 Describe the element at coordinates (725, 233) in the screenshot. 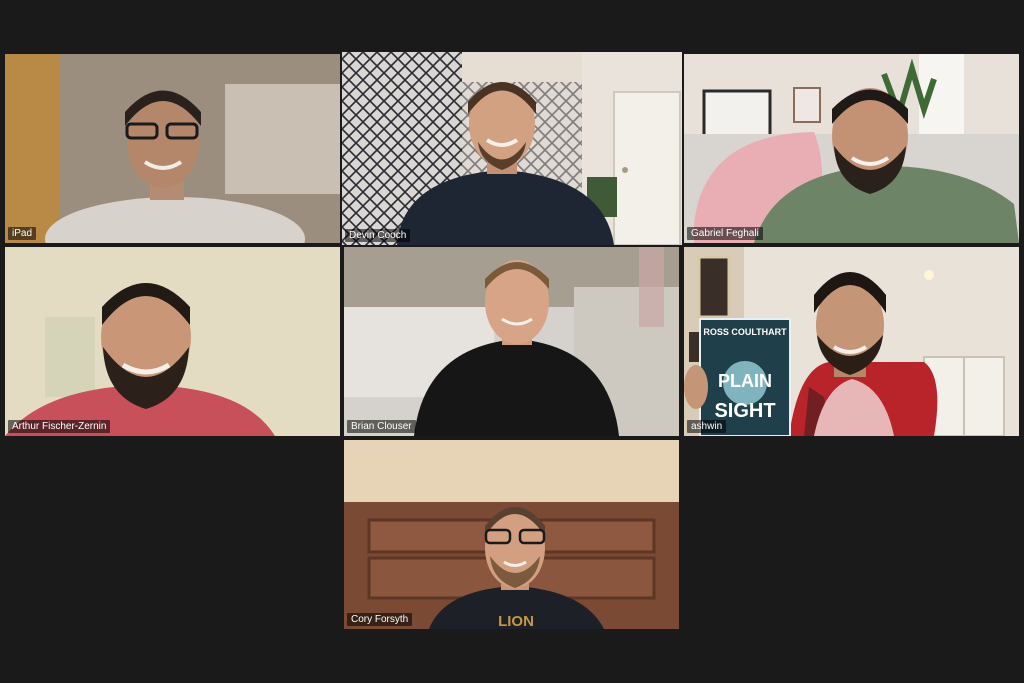

I see `participant-name-label: Gabriel Feghali` at that location.